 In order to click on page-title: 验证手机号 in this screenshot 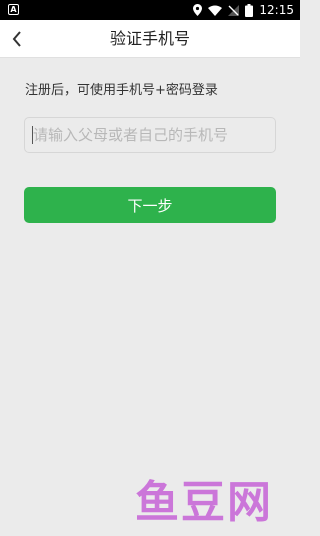, I will do `click(149, 38)`.